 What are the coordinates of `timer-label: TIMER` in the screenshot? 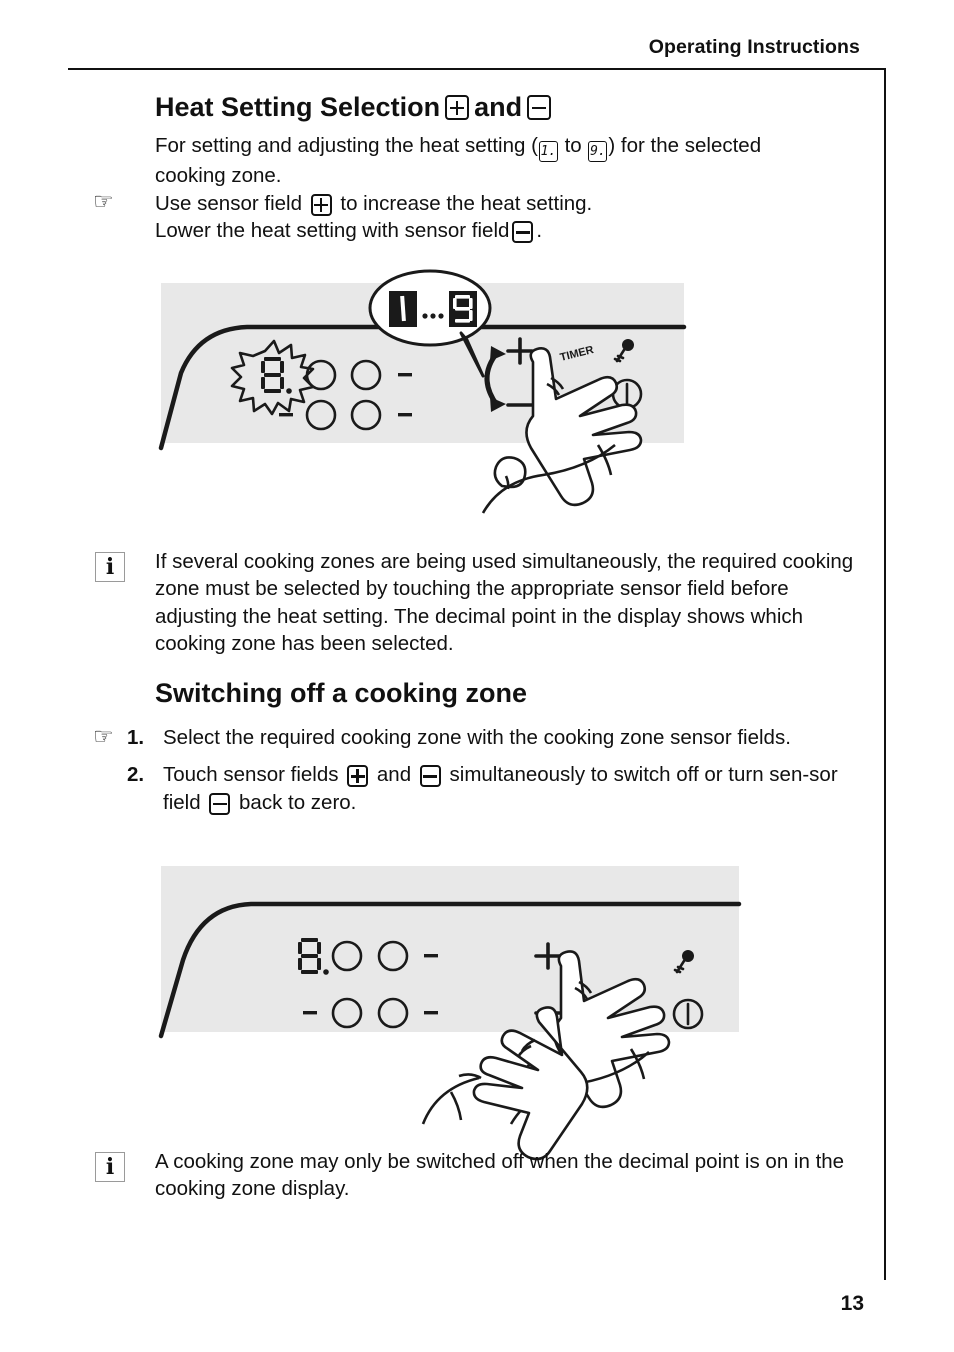 It's located at (577, 354).